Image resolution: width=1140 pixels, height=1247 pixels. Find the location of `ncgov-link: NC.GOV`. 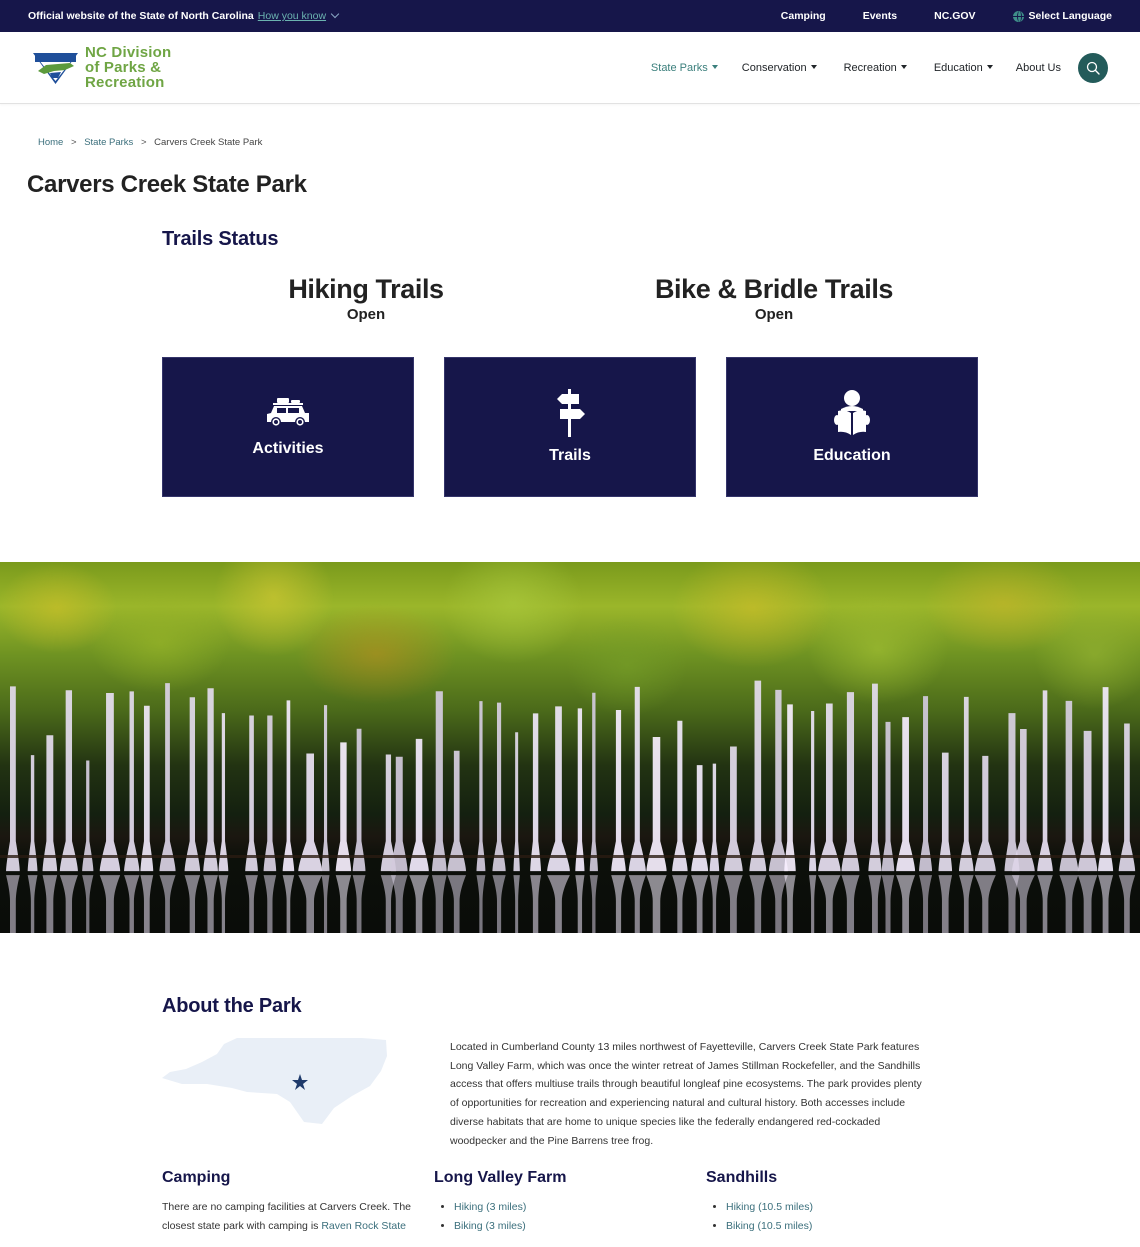

ncgov-link: NC.GOV is located at coordinates (954, 16).